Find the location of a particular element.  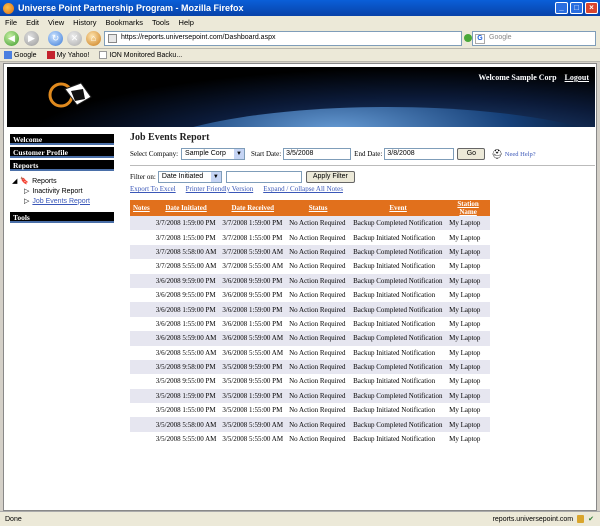

column-header-event: Event is located at coordinates (398, 208).